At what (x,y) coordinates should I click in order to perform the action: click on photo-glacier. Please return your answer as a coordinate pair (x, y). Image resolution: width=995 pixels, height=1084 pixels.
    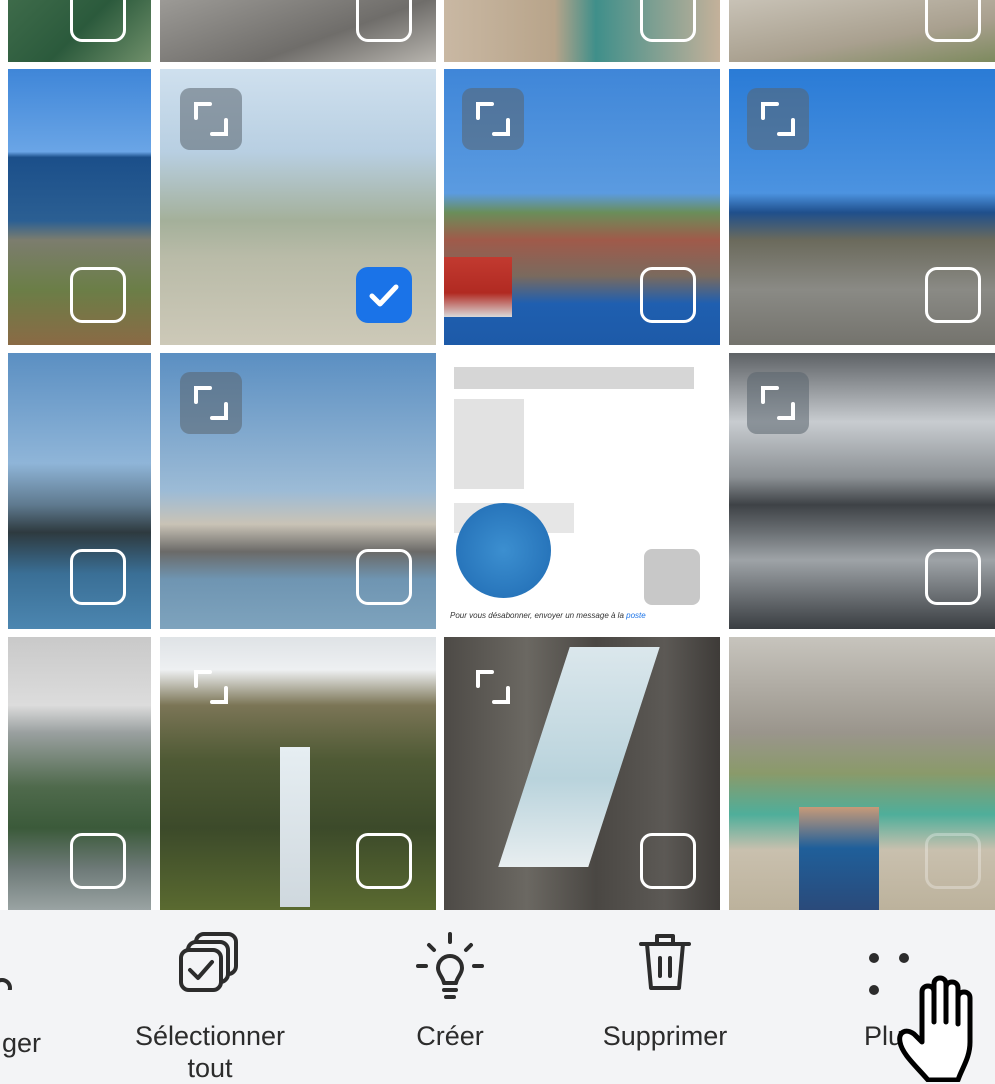
    Looking at the image, I should click on (582, 773).